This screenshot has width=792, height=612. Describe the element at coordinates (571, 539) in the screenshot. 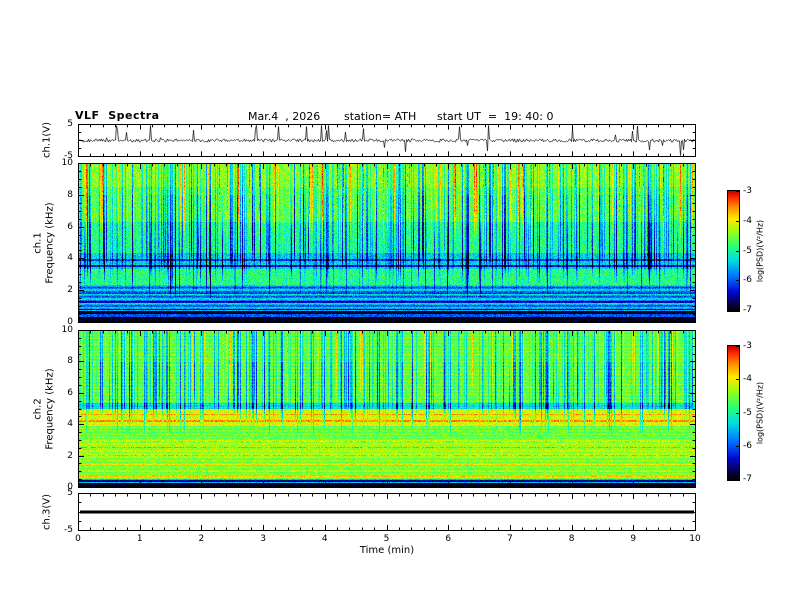

I see `x-tick-label: 8` at that location.